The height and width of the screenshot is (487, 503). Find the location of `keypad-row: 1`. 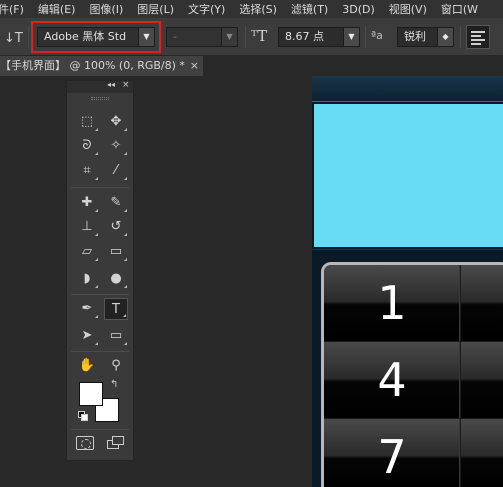

keypad-row: 1 is located at coordinates (413, 303).